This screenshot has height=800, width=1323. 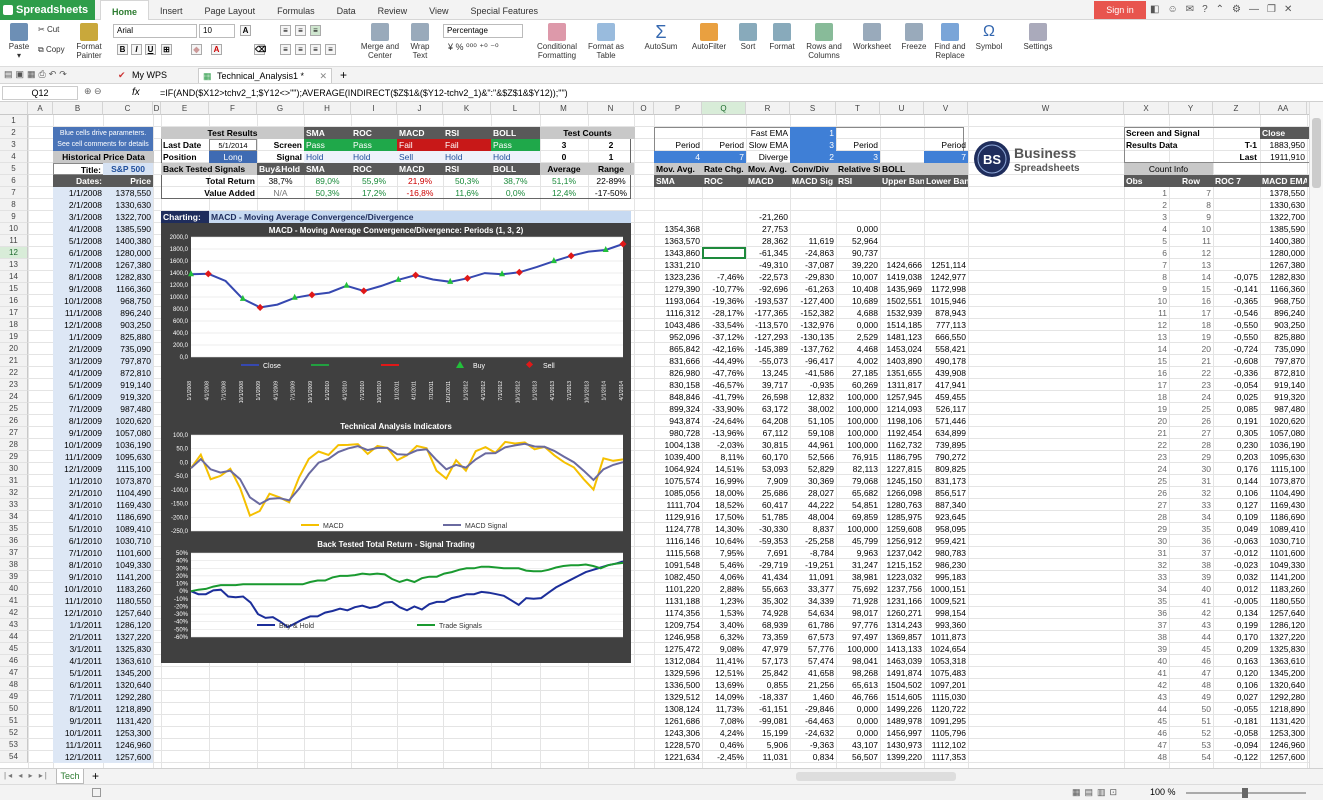 What do you see at coordinates (946, 721) in the screenshot?
I see `cell: 1091,295` at bounding box center [946, 721].